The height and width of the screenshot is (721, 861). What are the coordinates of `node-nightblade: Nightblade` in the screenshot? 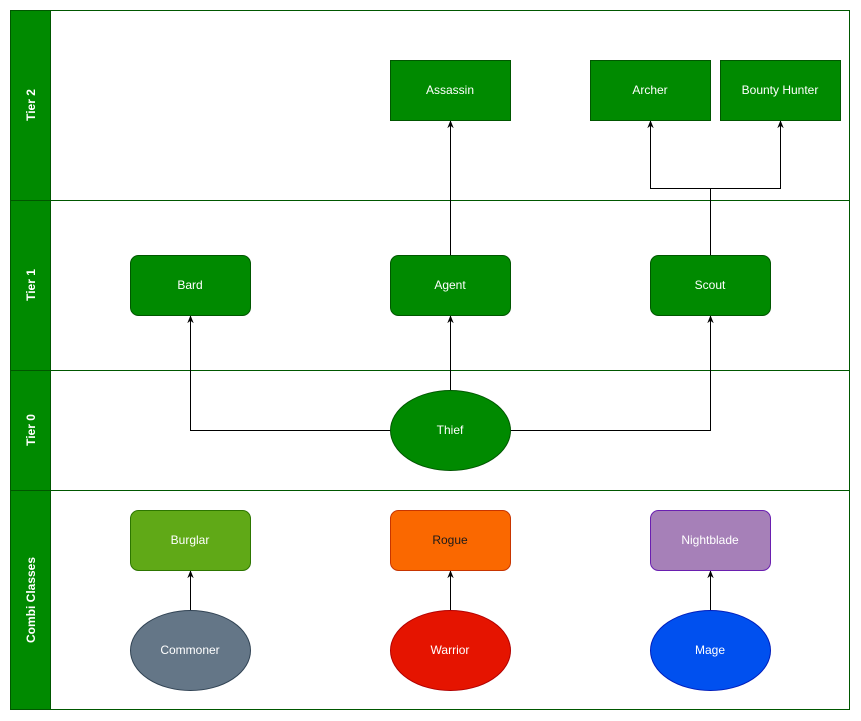 It's located at (710, 540).